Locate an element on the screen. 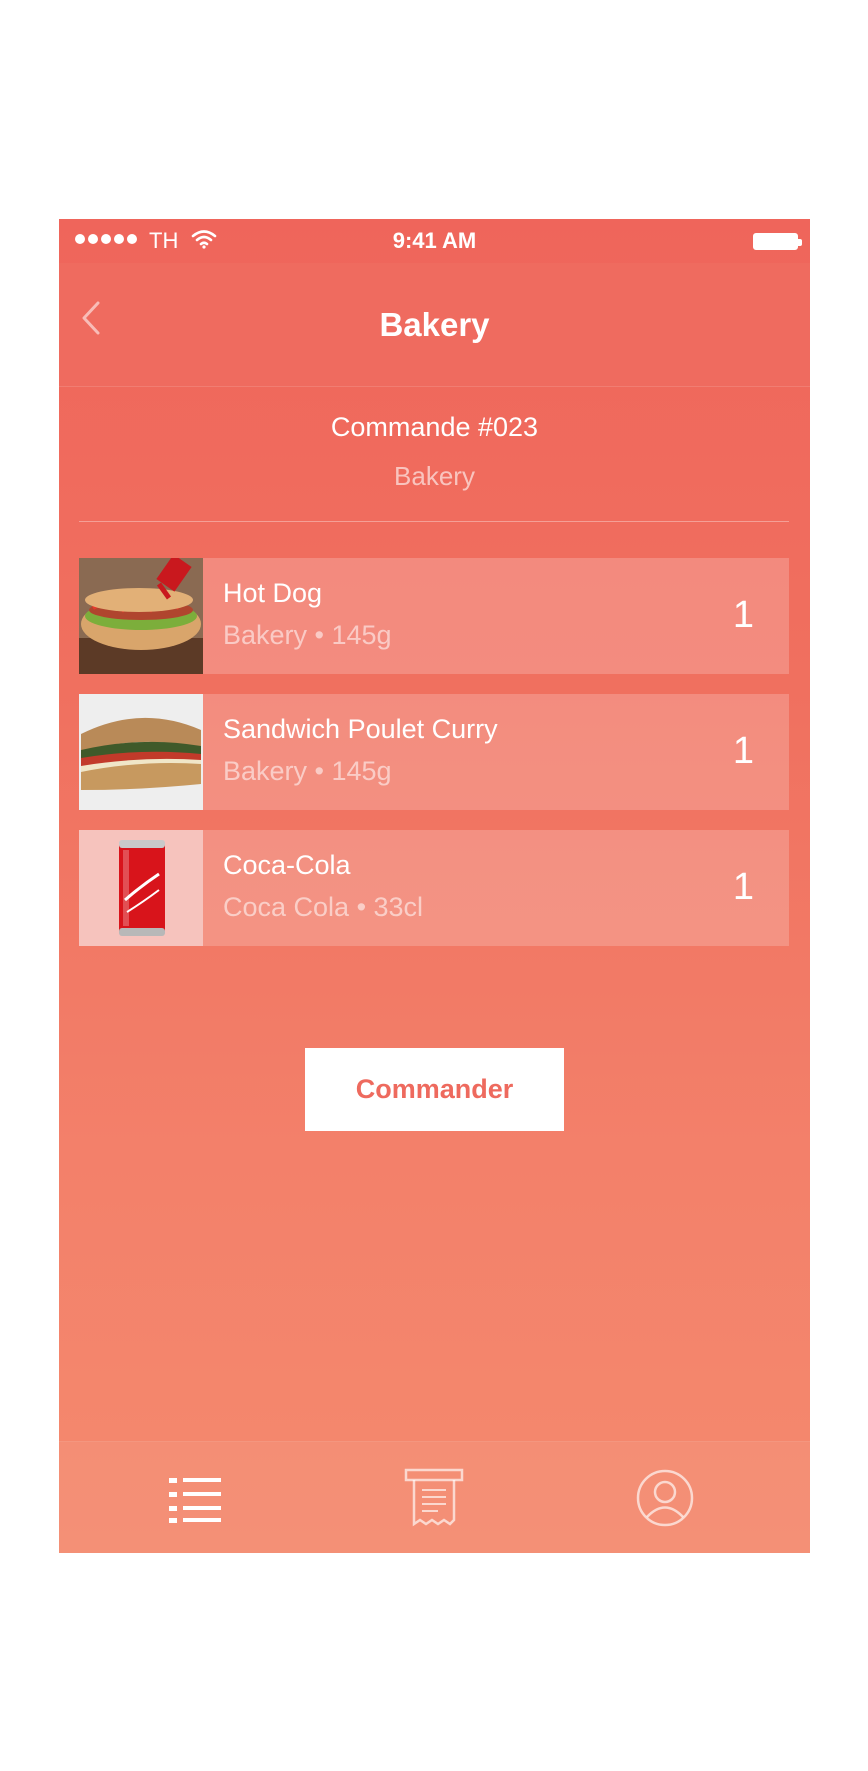 The height and width of the screenshot is (1771, 868). order-divider is located at coordinates (434, 521).